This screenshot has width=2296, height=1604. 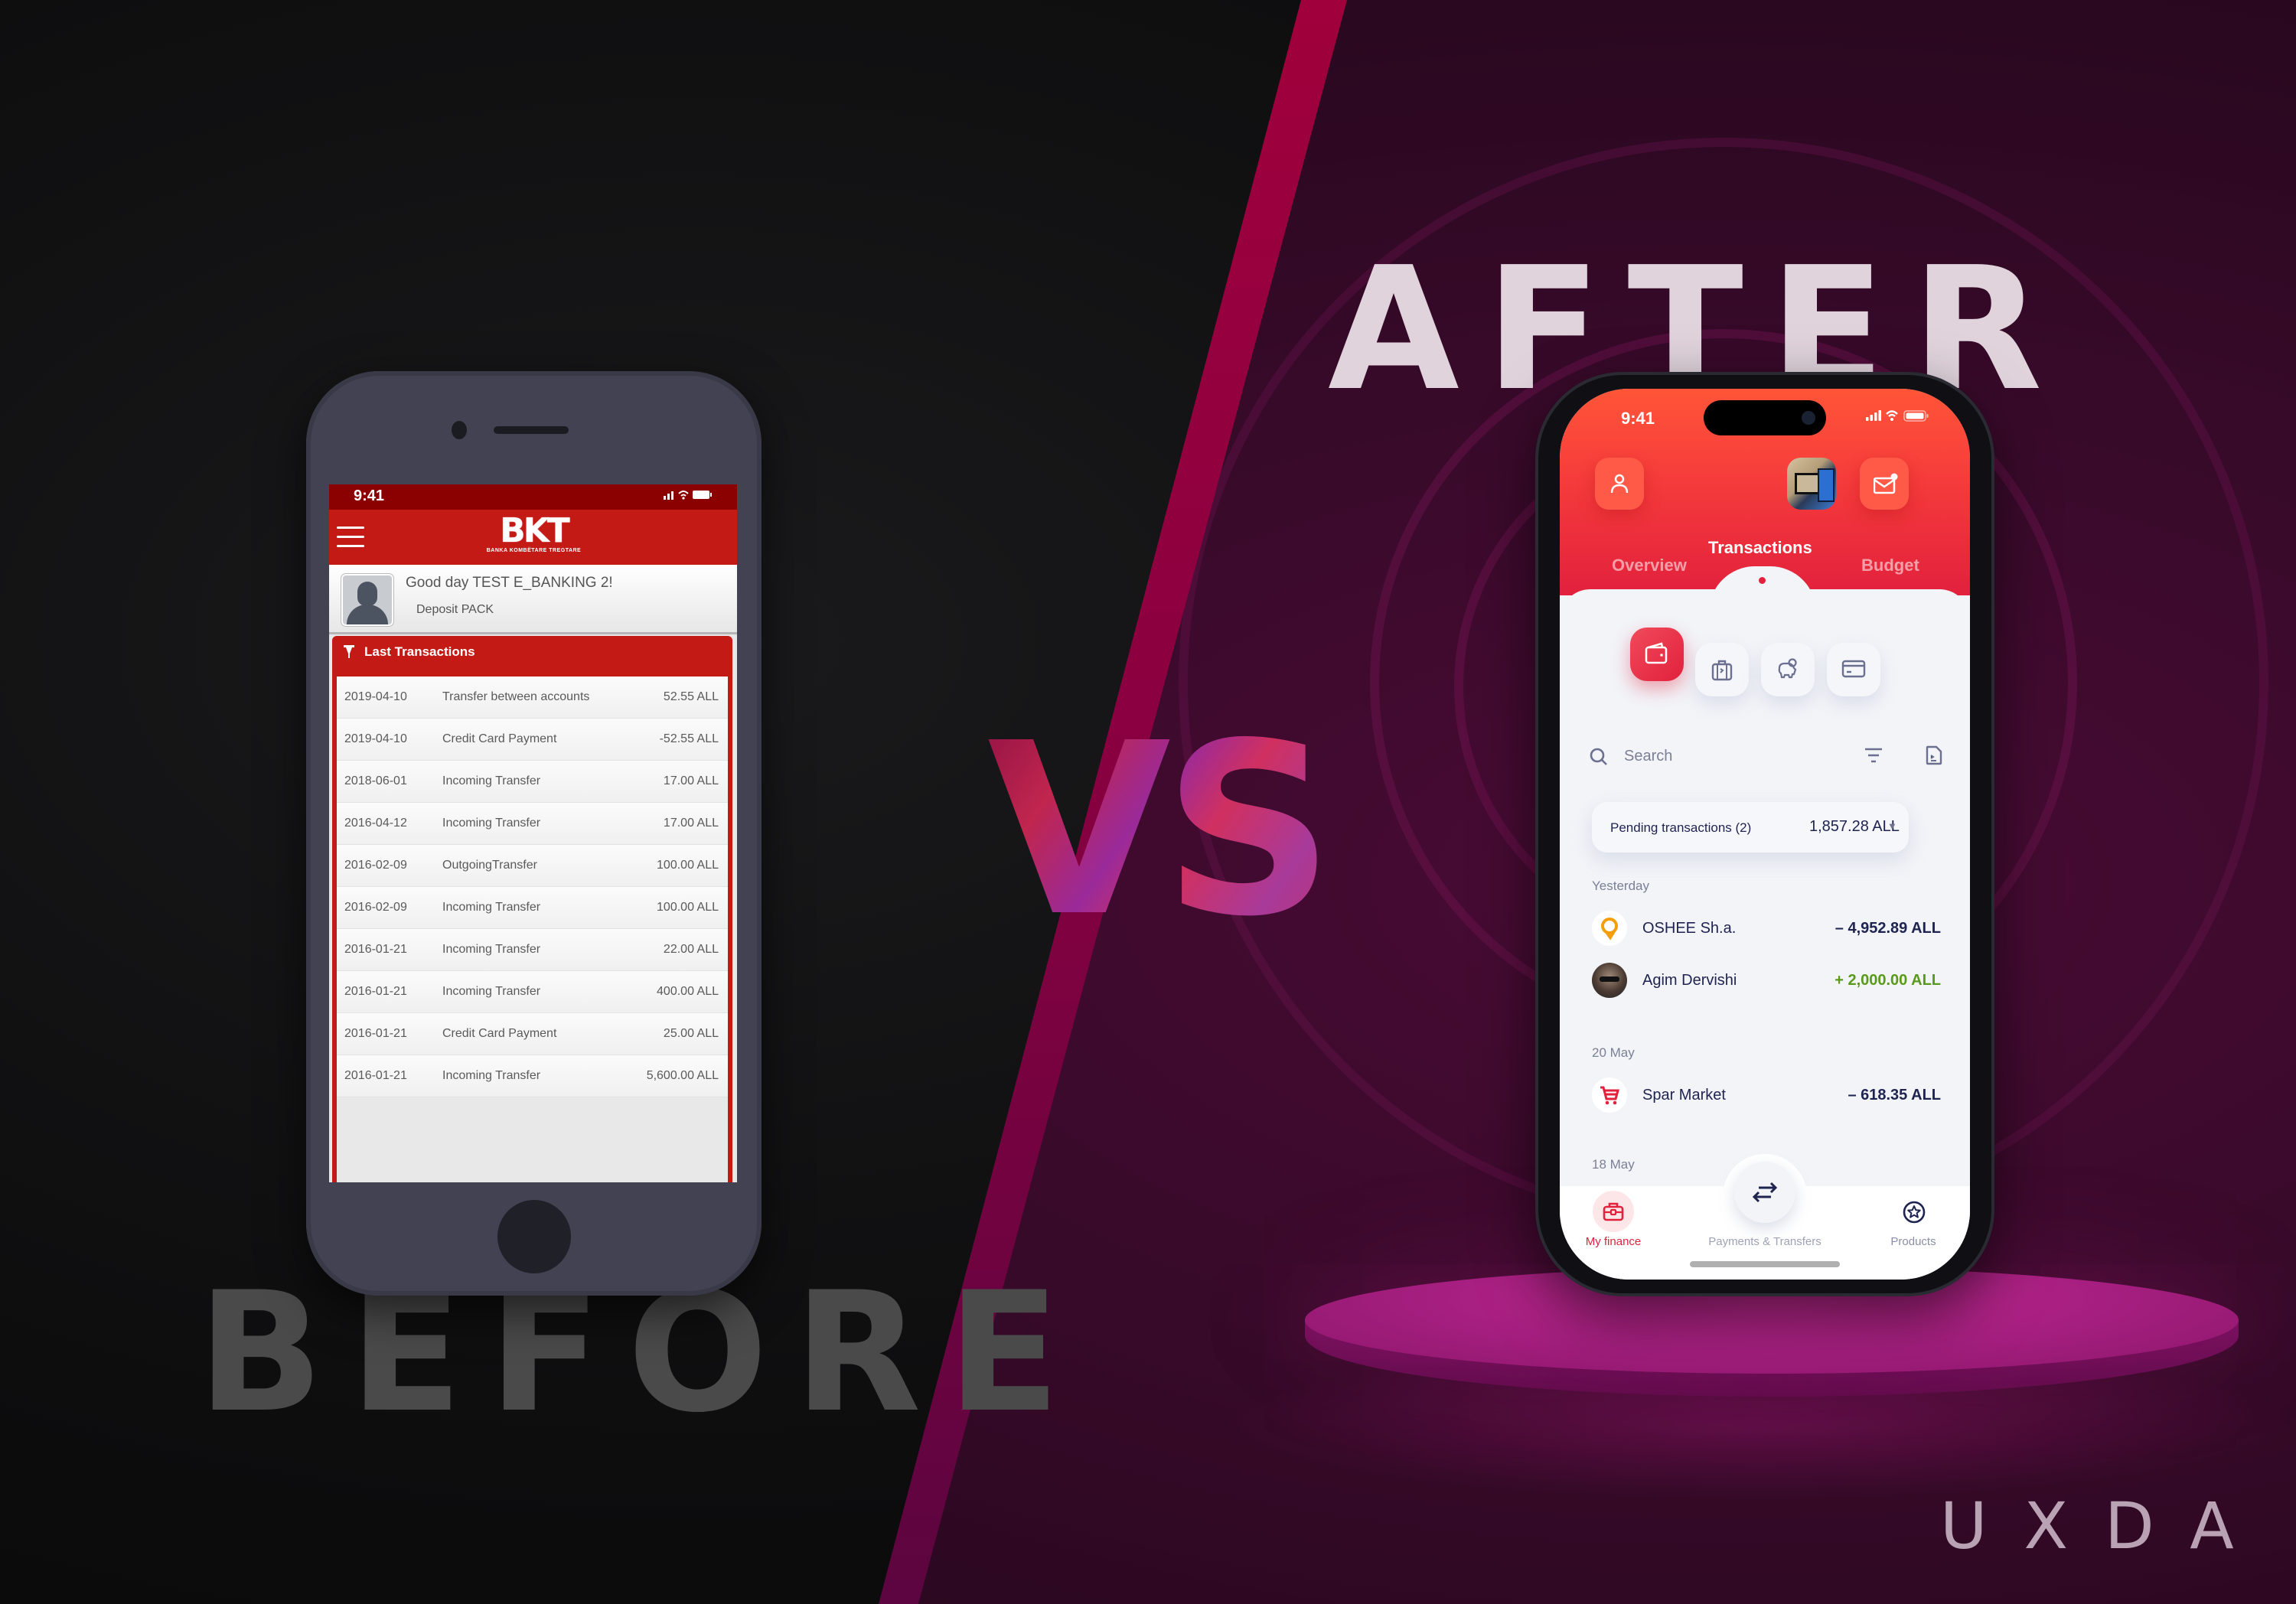 What do you see at coordinates (1894, 1096) in the screenshot?
I see `tx-amount: – 618.35 ALL` at bounding box center [1894, 1096].